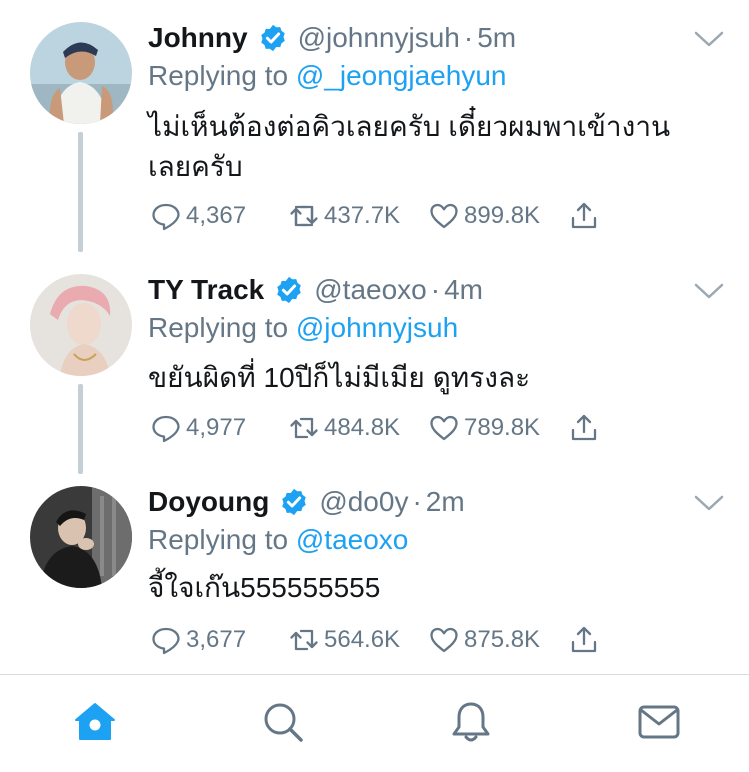 This screenshot has height=772, width=749. Describe the element at coordinates (496, 38) in the screenshot. I see `timestamp: 5m` at that location.